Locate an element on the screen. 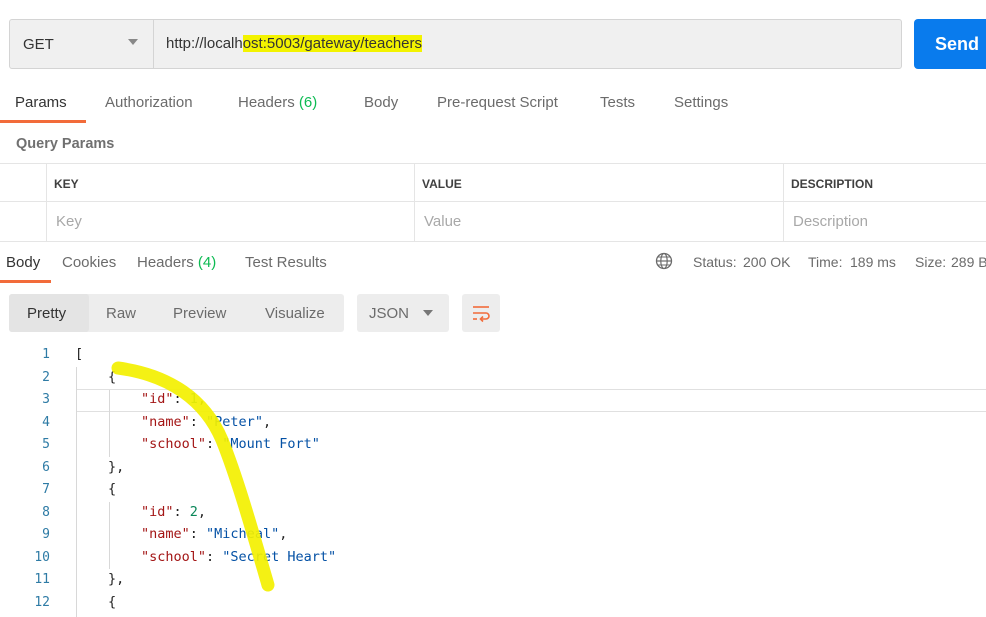 This screenshot has width=986, height=617. status-label: Status: is located at coordinates (715, 262).